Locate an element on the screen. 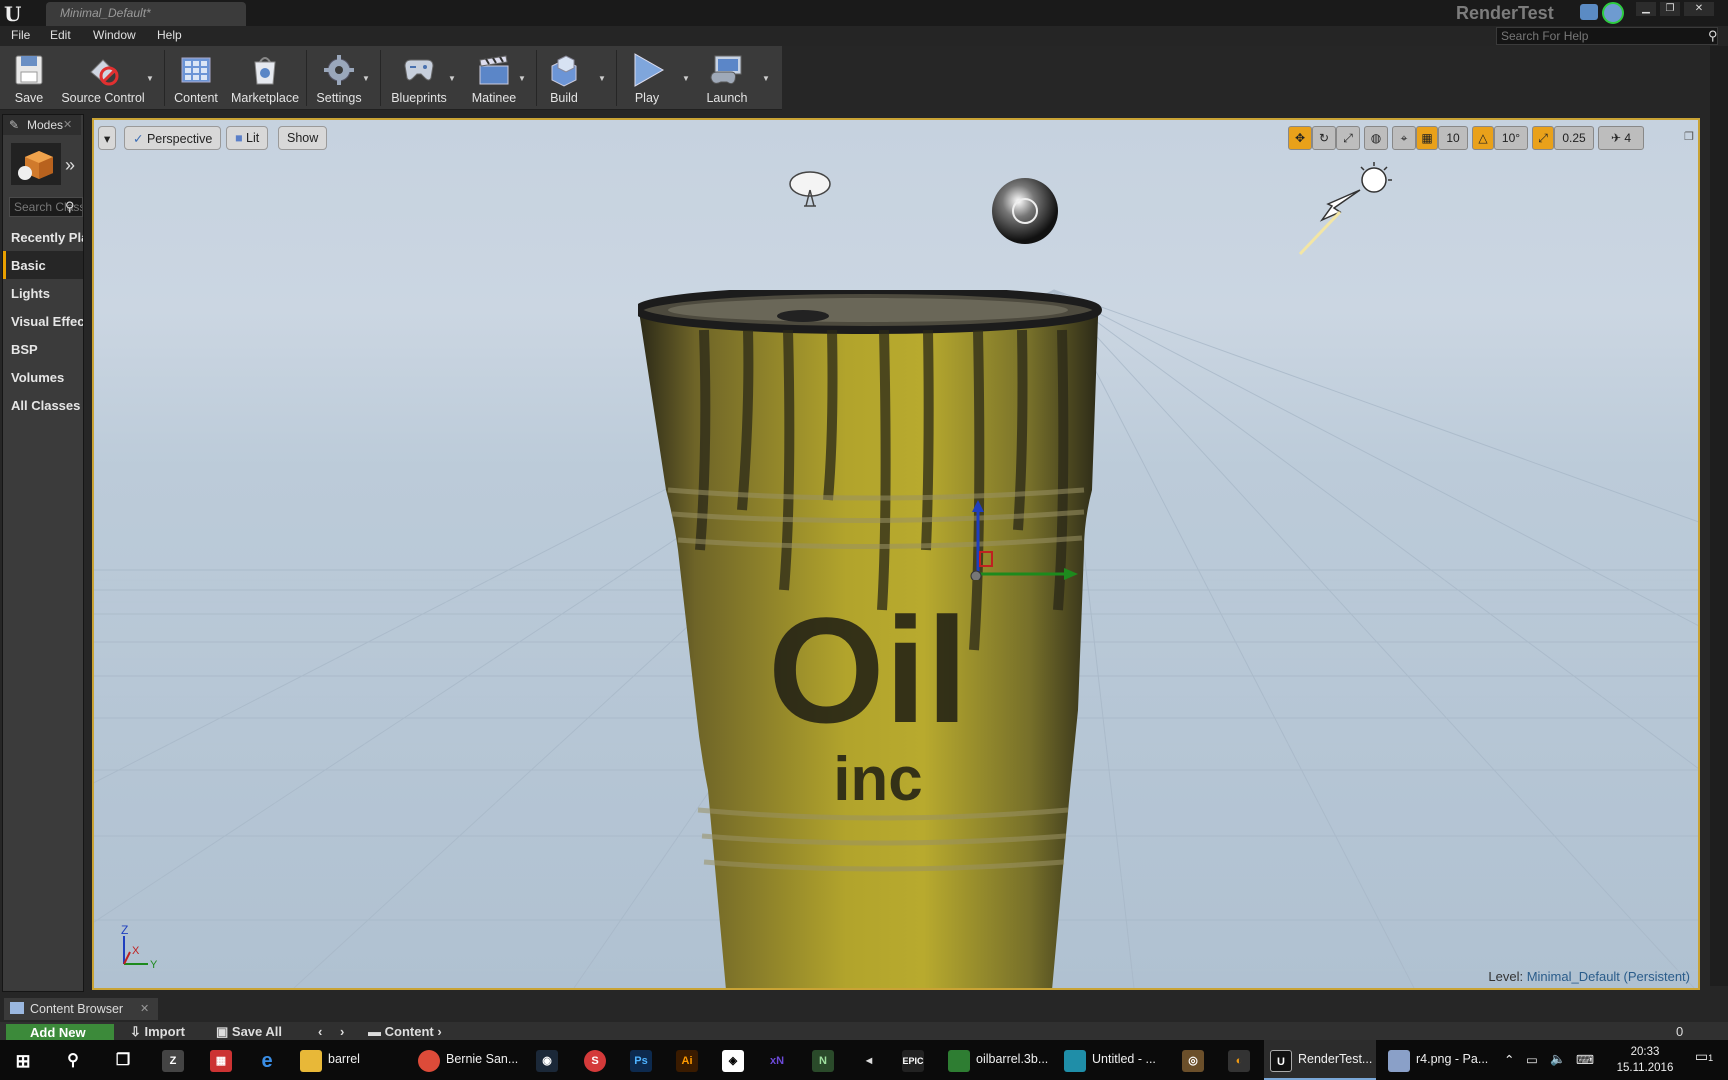 This screenshot has height=1080, width=1728. scale-snap-toggle-icon: ⤢ is located at coordinates (1543, 138).